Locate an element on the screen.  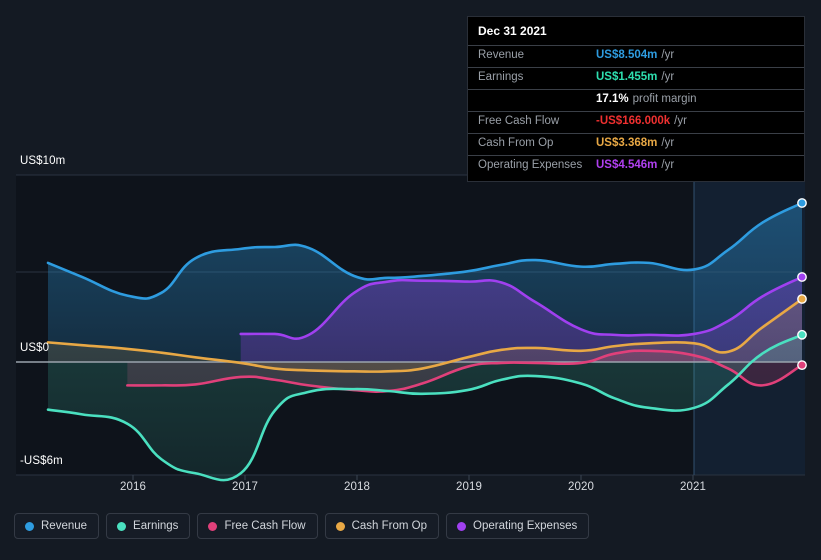
tooltip-row-profit-margin: 17.1% profit margin is located at coordinates (636, 100).